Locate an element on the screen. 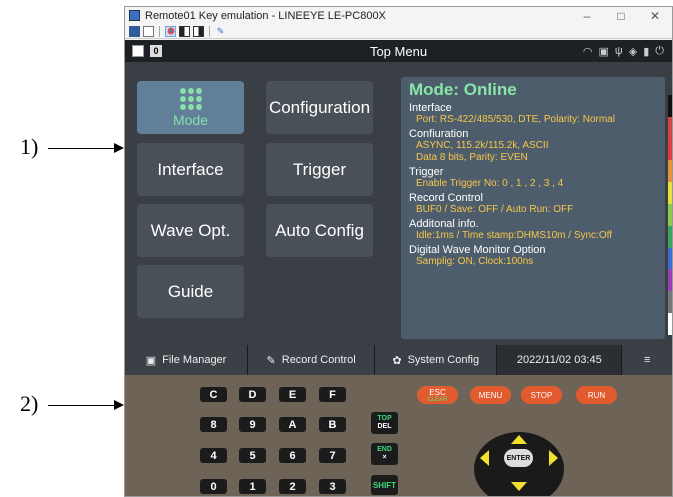 The height and width of the screenshot is (497, 673). key-8: 8 is located at coordinates (213, 424).